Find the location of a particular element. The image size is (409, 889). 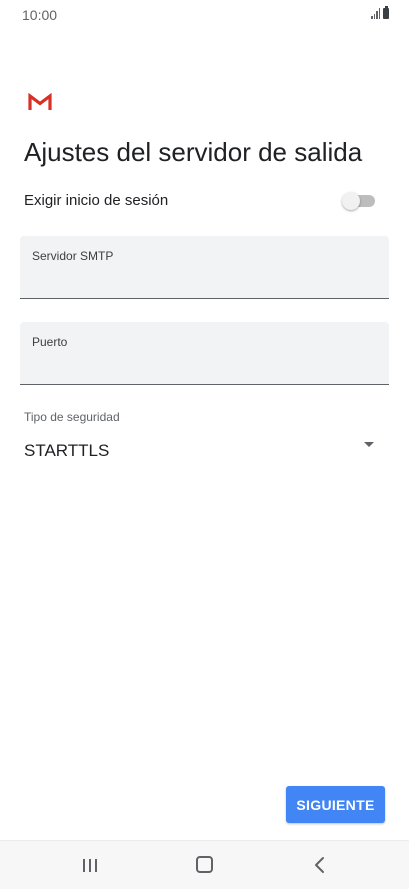

home-icon is located at coordinates (204, 864).